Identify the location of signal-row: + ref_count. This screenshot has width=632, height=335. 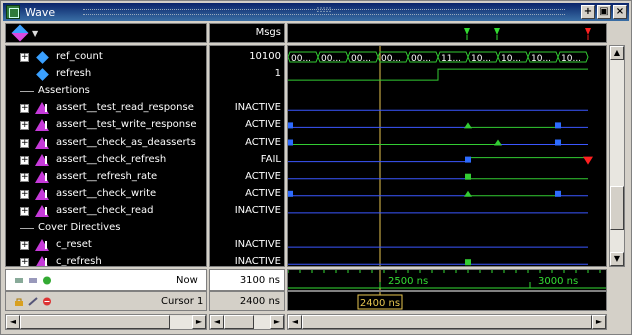
(106, 57).